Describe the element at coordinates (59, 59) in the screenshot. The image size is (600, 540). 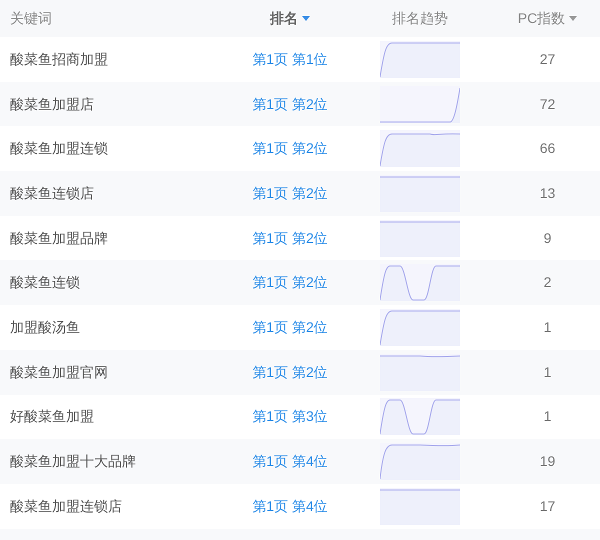
I see `keyword-text: 酸菜鱼招商加盟` at that location.